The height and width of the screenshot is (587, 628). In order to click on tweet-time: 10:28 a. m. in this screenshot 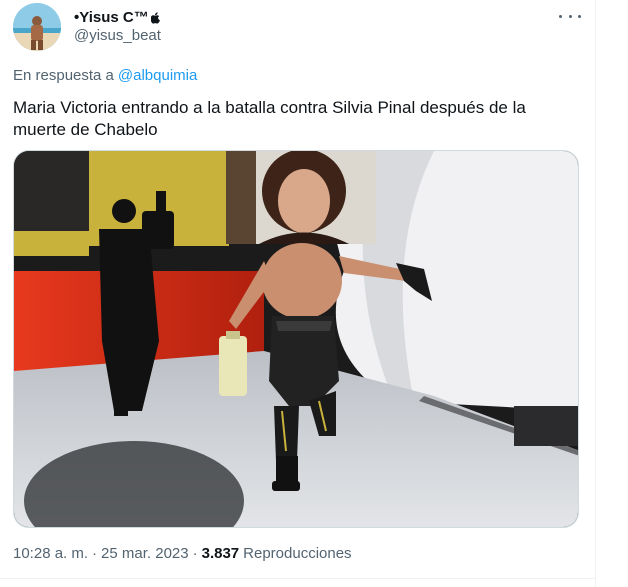, I will do `click(51, 553)`.